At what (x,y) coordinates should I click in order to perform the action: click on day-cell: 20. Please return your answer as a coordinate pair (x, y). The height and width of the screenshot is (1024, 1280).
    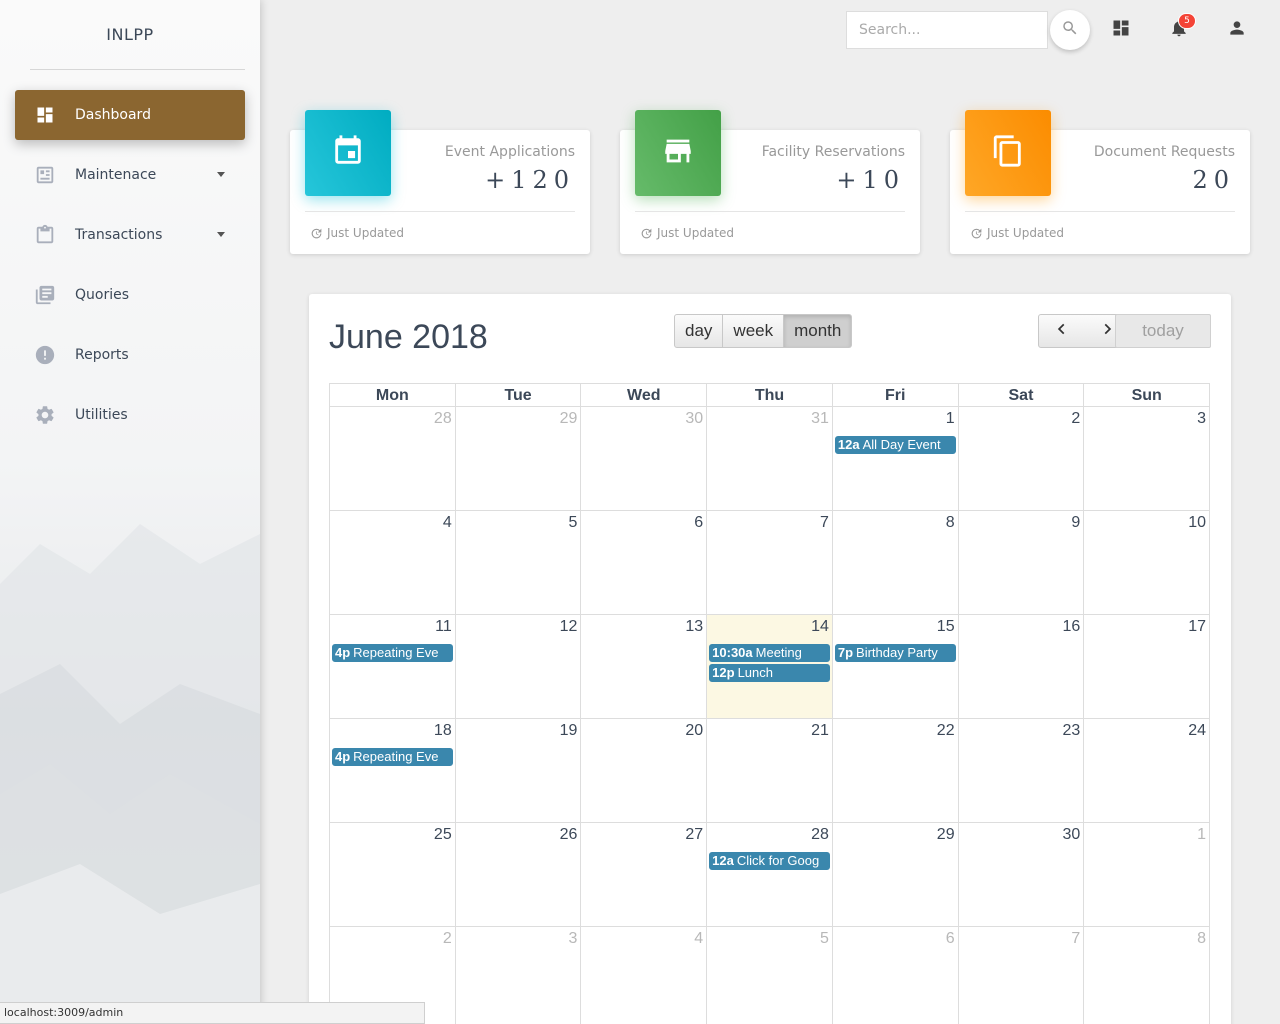
    Looking at the image, I should click on (643, 770).